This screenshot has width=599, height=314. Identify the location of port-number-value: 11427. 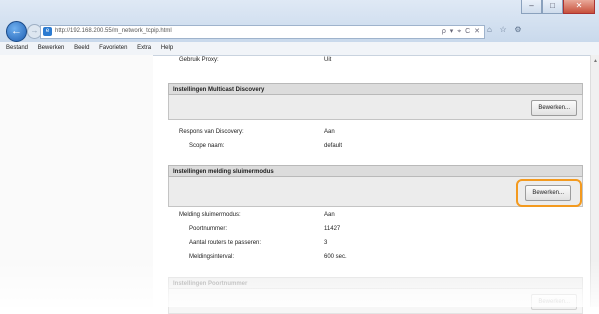
(332, 229).